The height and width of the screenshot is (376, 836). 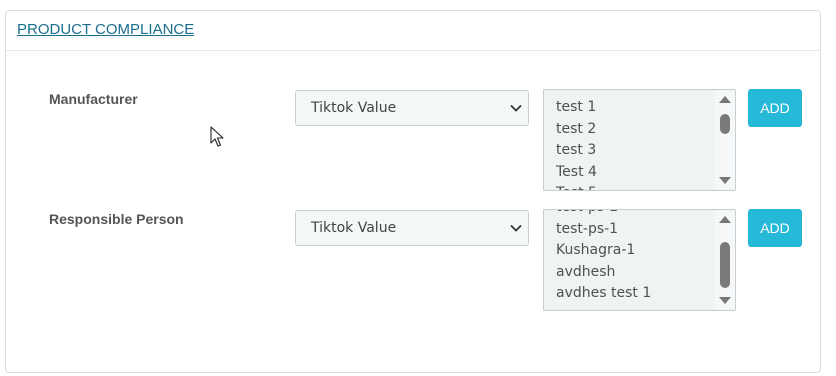 I want to click on panel-title: PRODUCT COMPLIANCE, so click(x=105, y=29).